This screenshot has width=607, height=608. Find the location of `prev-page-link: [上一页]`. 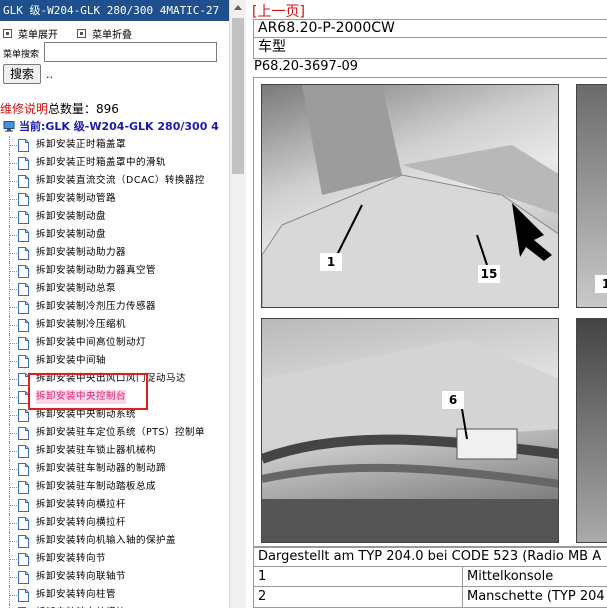

prev-page-link: [上一页] is located at coordinates (278, 11).